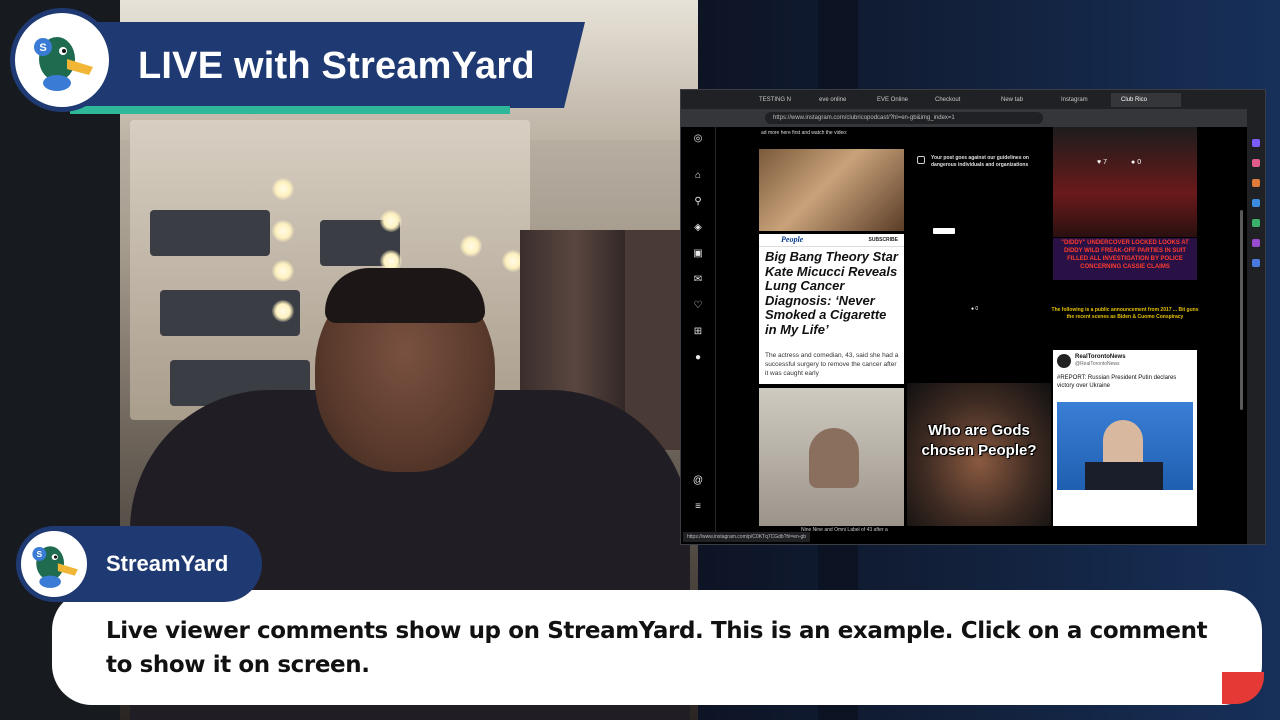 Image resolution: width=1280 pixels, height=720 pixels. I want to click on reels-icon: ▣, so click(698, 254).